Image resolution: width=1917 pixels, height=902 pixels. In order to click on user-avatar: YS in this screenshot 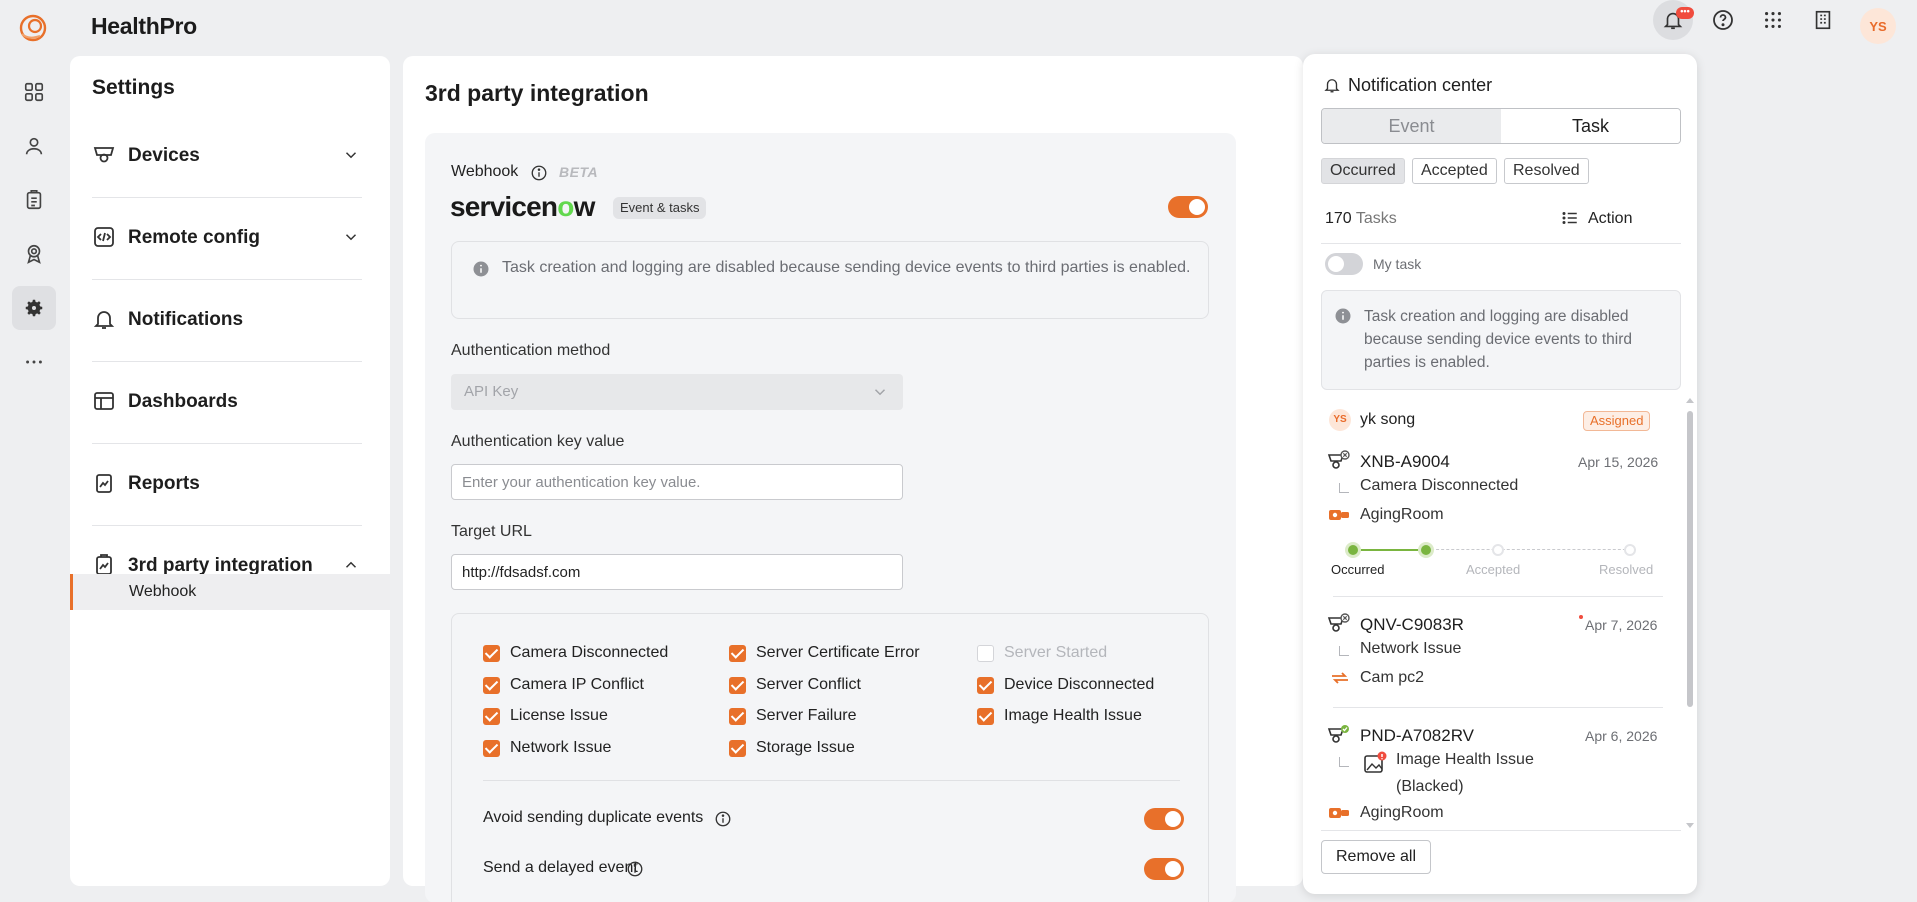, I will do `click(1878, 26)`.